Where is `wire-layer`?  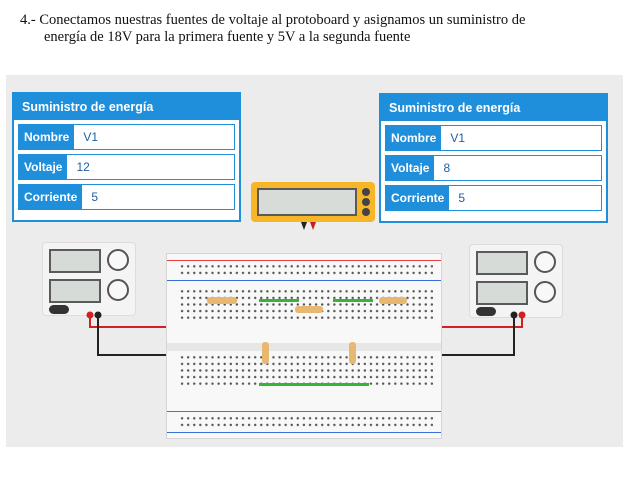
wire-layer is located at coordinates (306, 333).